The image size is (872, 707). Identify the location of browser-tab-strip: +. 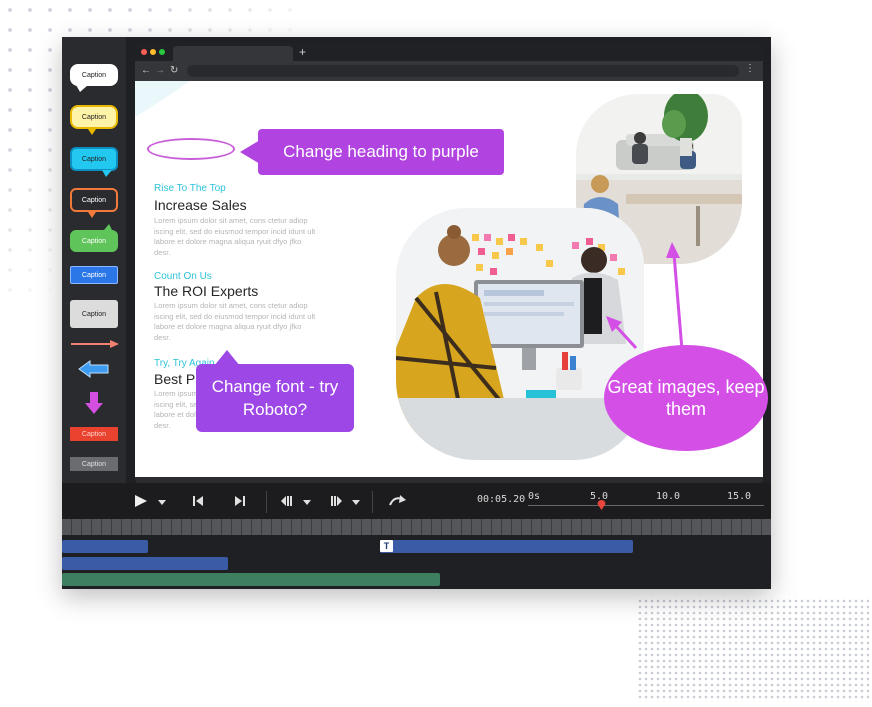
(449, 52).